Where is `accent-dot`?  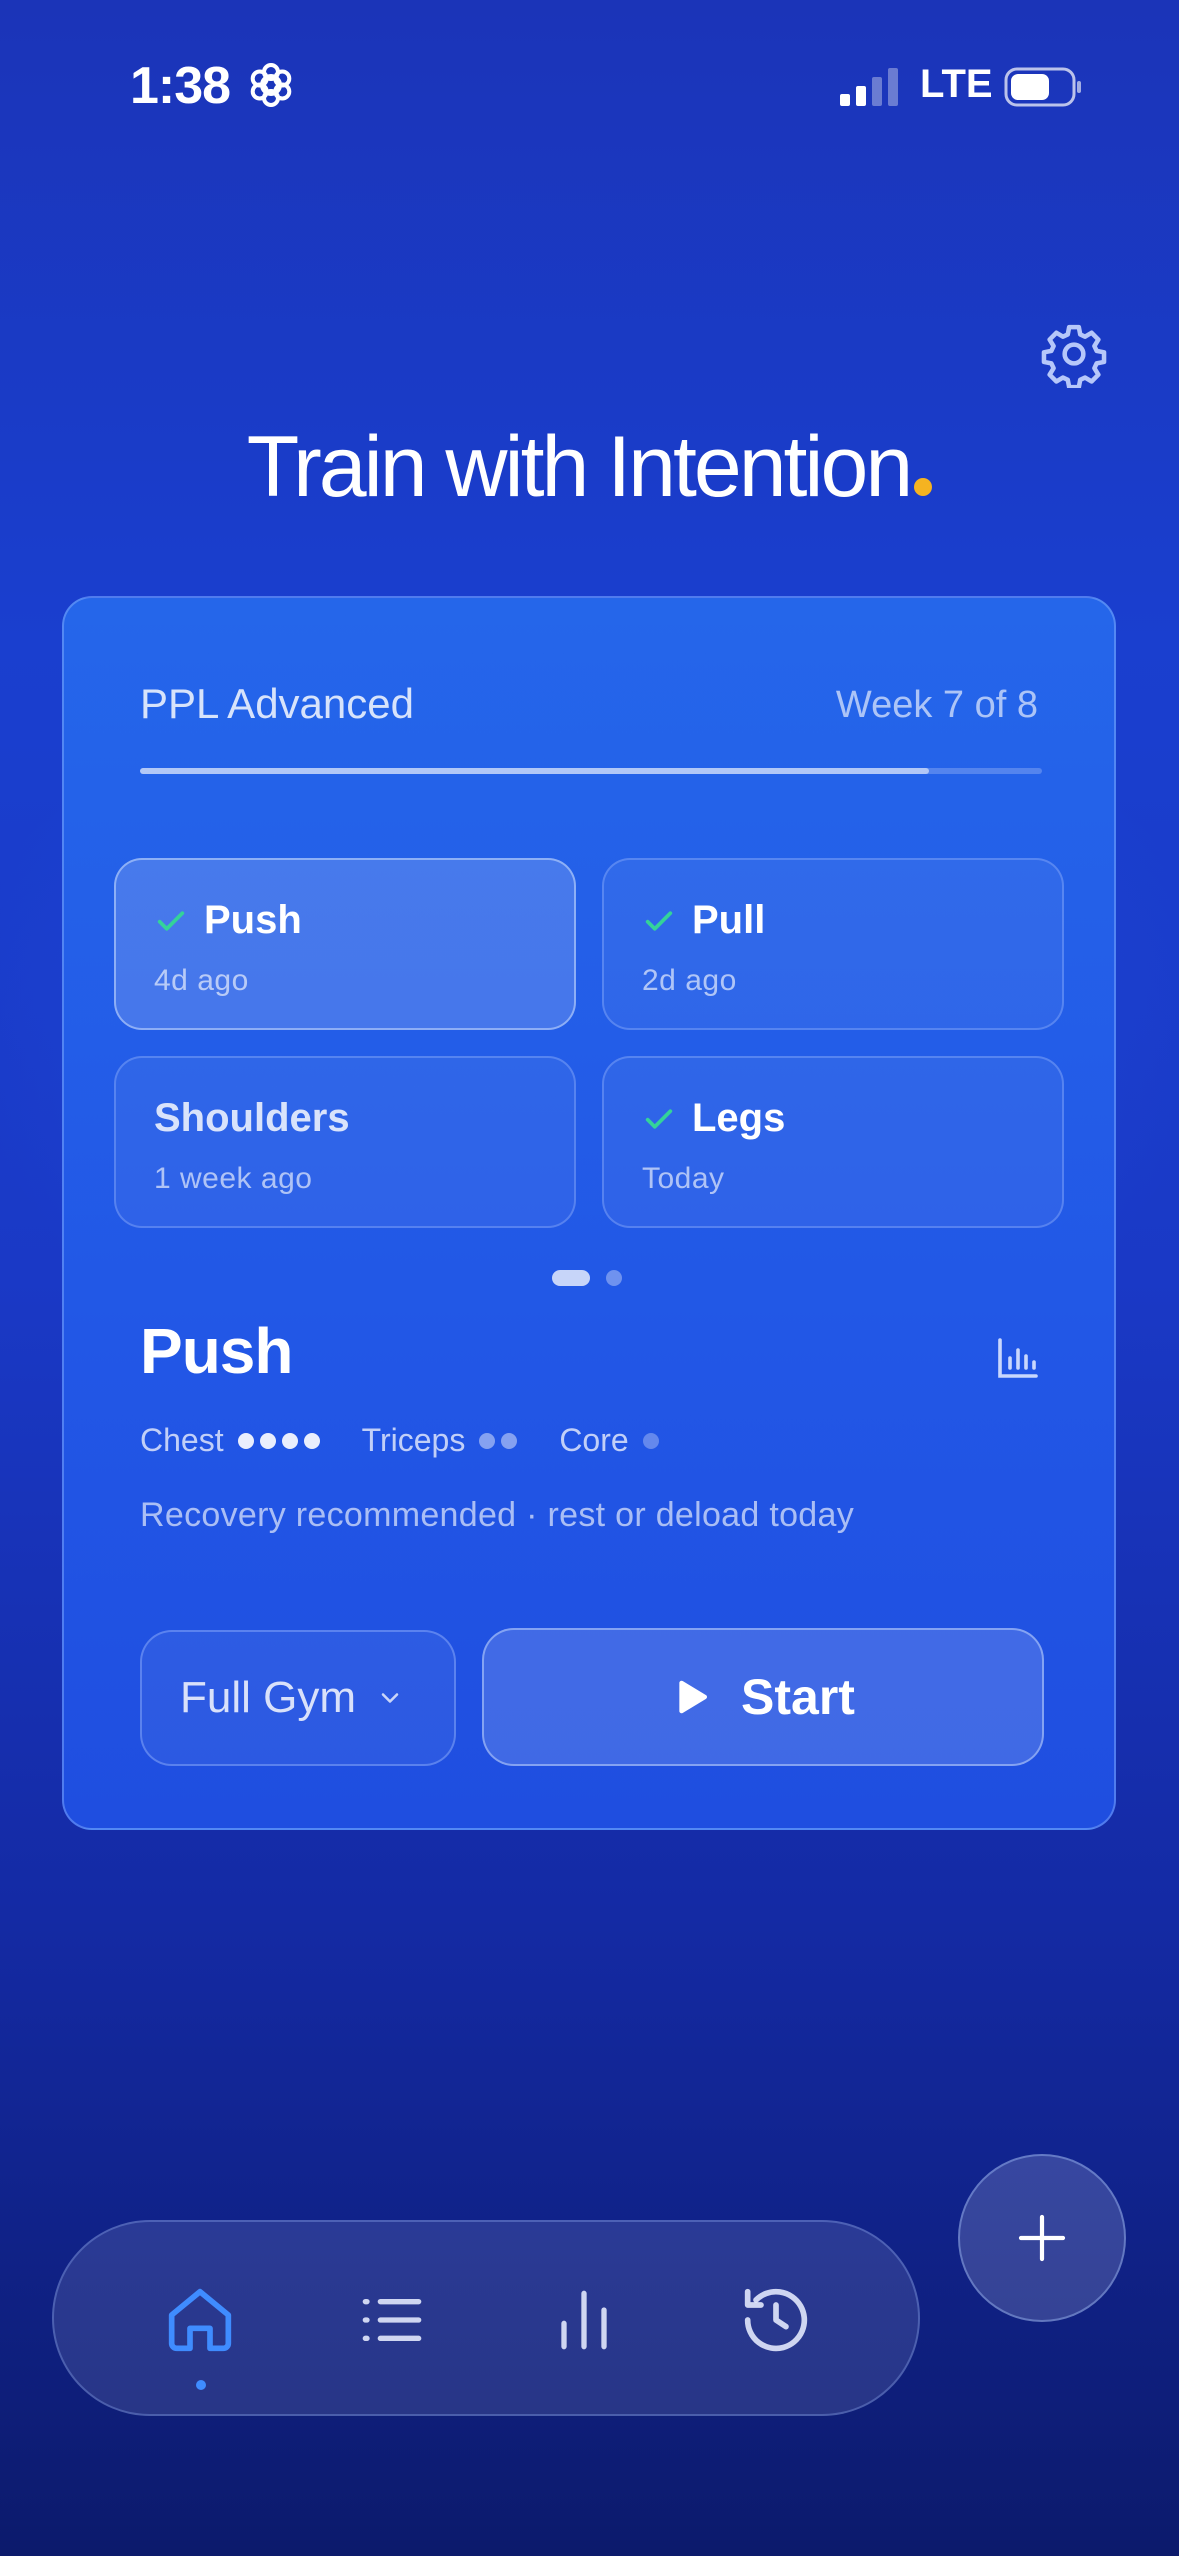
accent-dot is located at coordinates (923, 487).